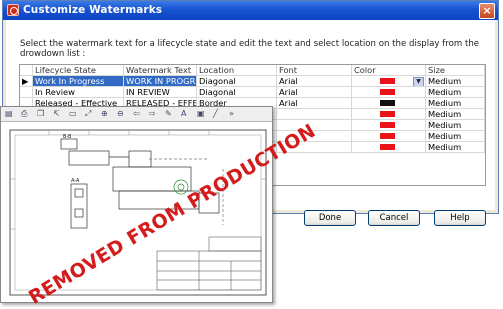  I want to click on zoom-in-icon: ⊕, so click(104, 114).